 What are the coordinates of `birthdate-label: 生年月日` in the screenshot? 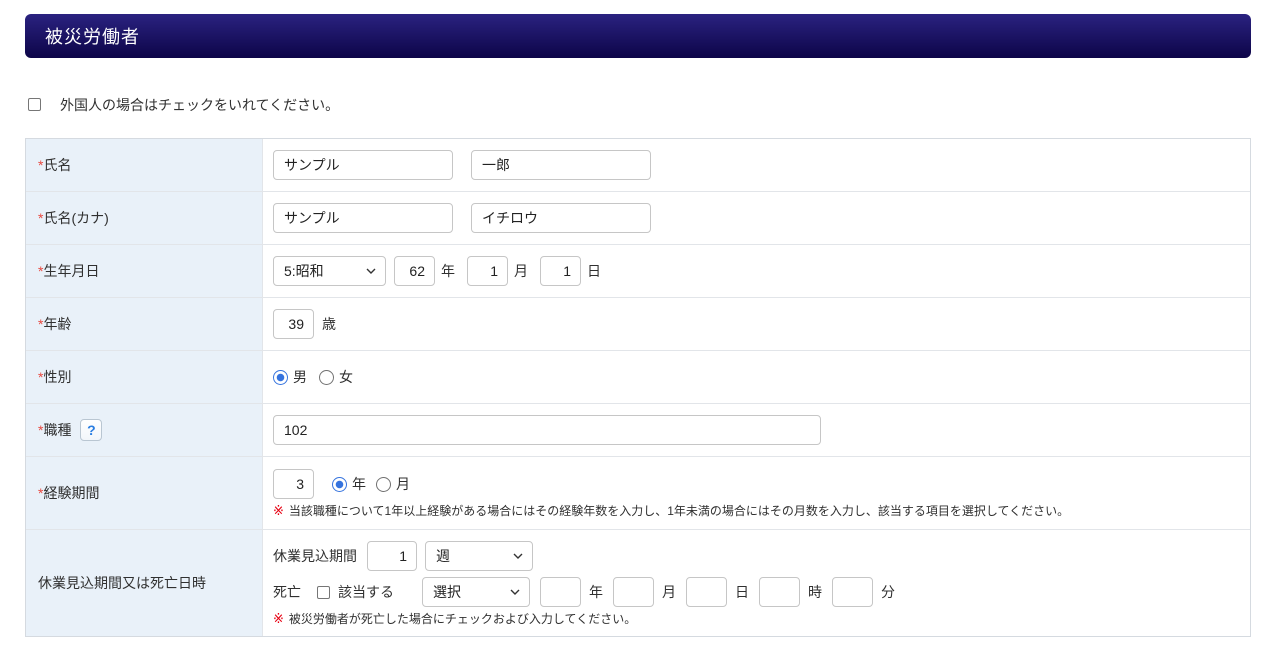 It's located at (71, 271).